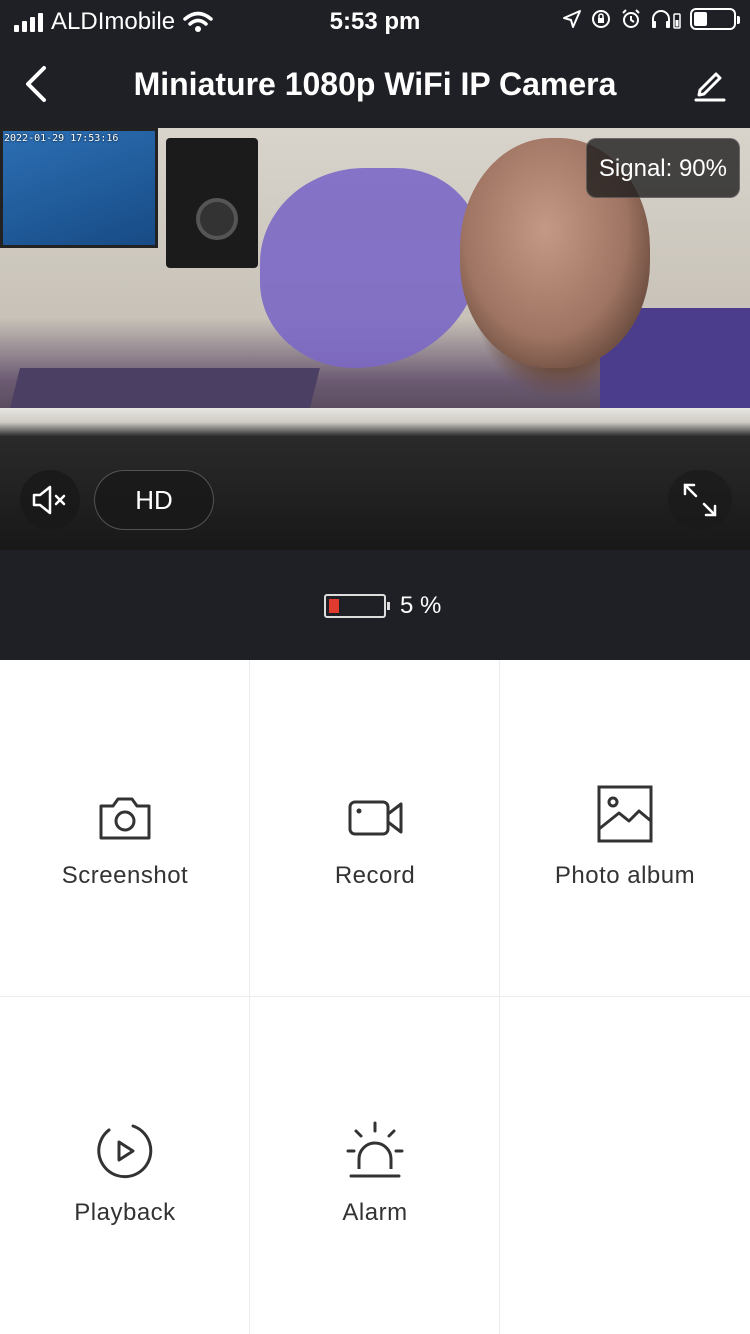 This screenshot has width=750, height=1334. I want to click on nav-bar: Miniature 1080p WiFi IP Camera, so click(375, 84).